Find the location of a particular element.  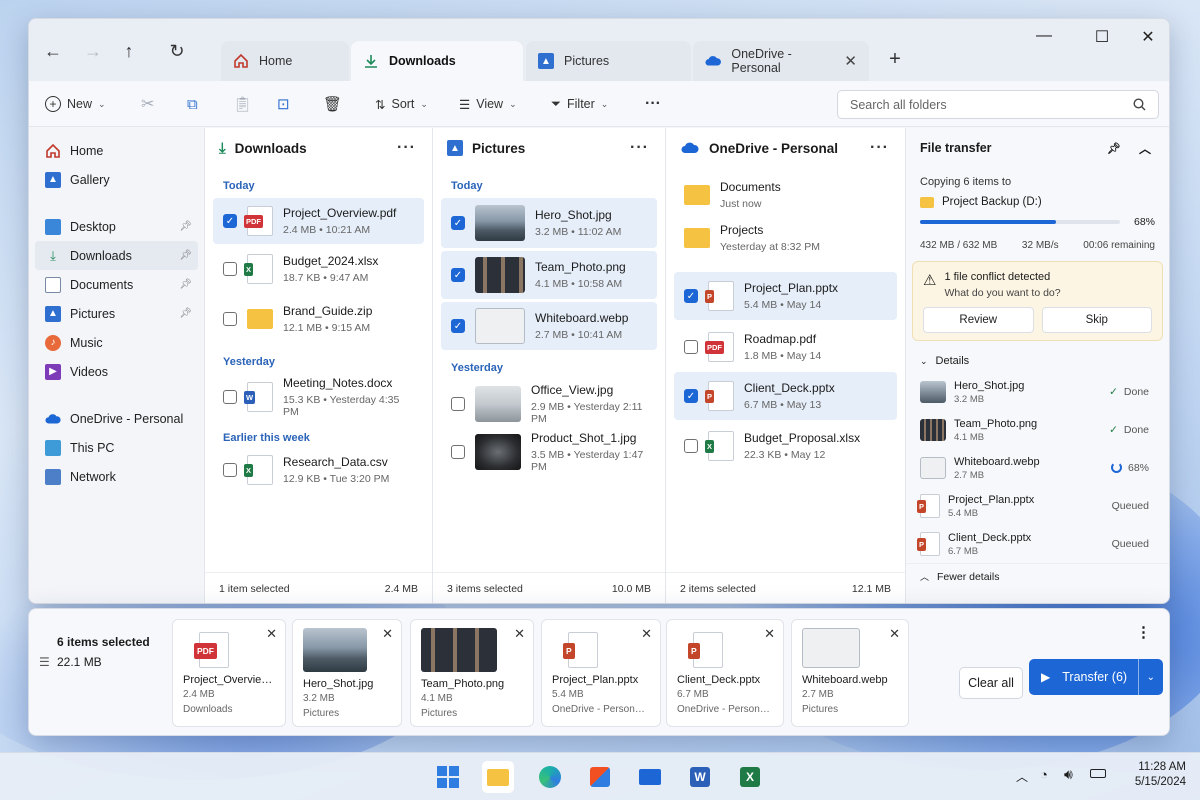

forward-arrow-icon: → is located at coordinates (93, 51).